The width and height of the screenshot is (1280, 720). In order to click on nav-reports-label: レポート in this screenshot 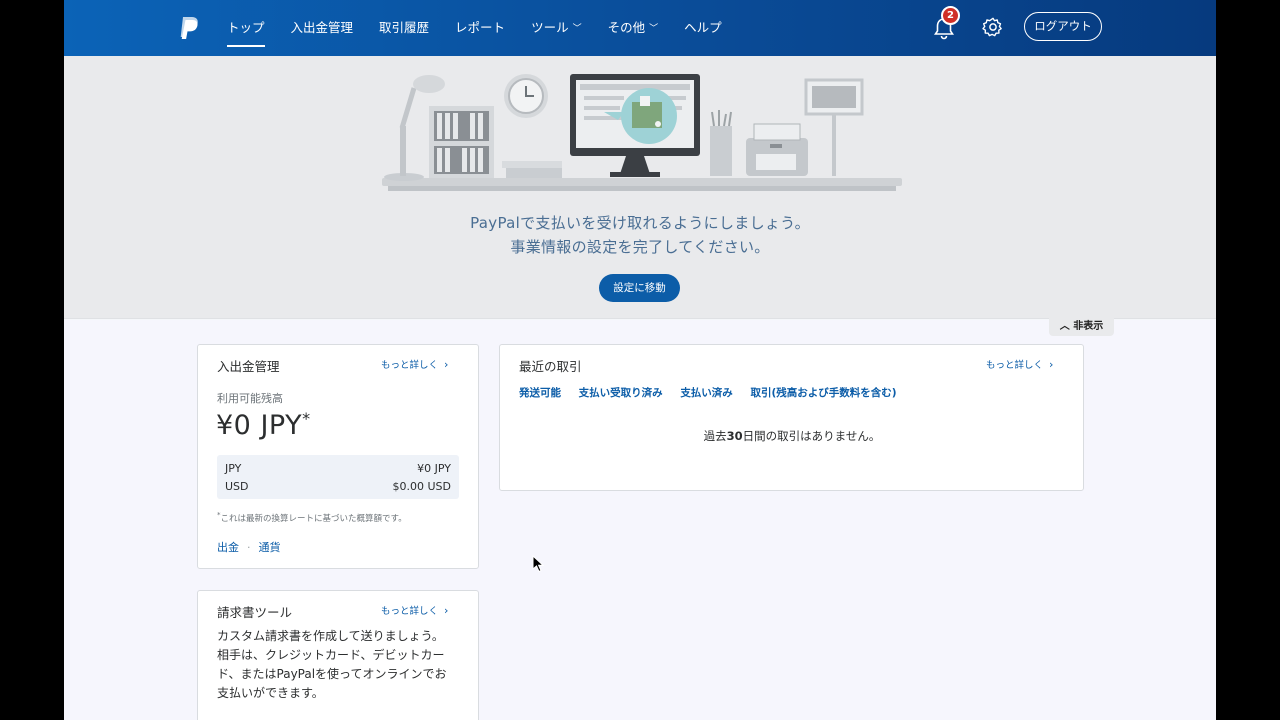, I will do `click(480, 27)`.